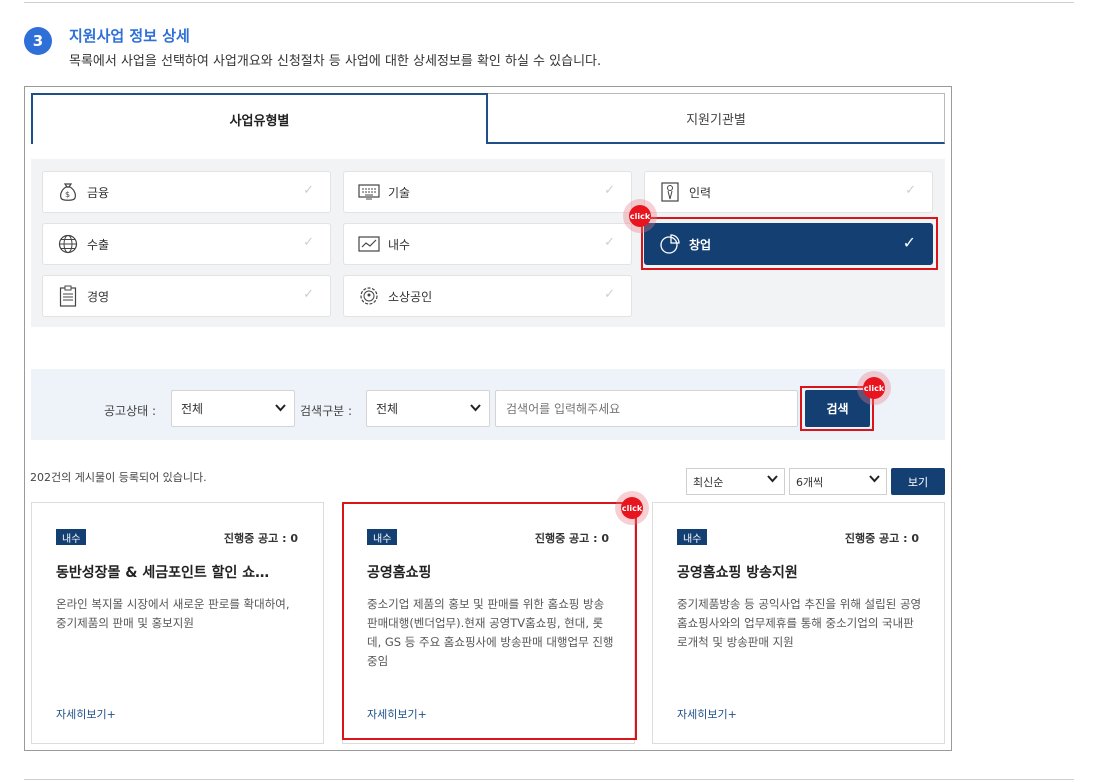 The width and height of the screenshot is (1099, 784). What do you see at coordinates (918, 481) in the screenshot?
I see `view-button: 보기` at bounding box center [918, 481].